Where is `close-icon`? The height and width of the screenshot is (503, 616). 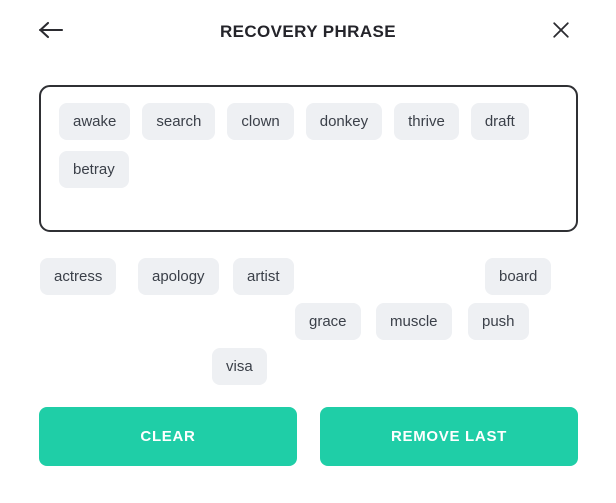 close-icon is located at coordinates (561, 30).